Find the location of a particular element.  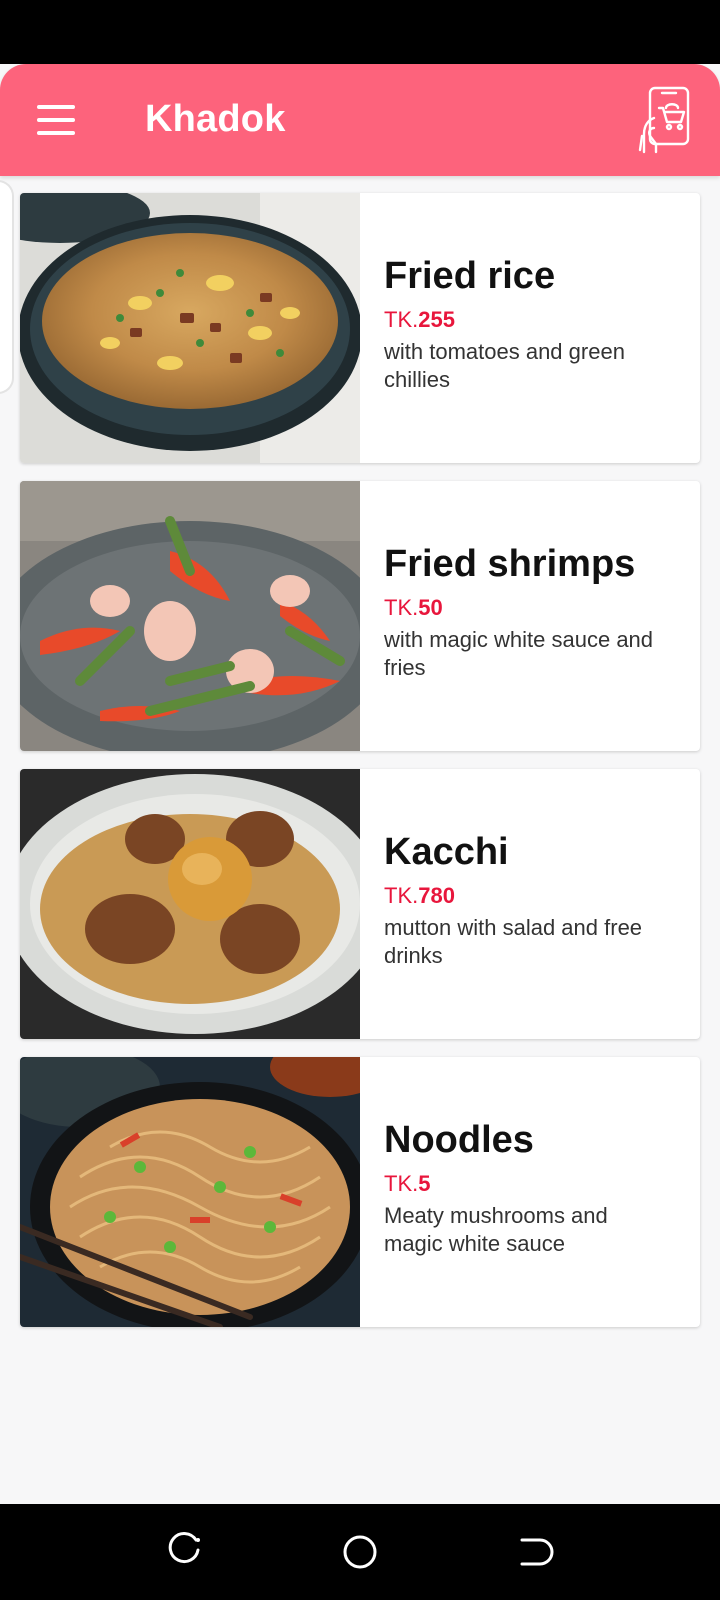

food-price: TK.780 is located at coordinates (523, 896).